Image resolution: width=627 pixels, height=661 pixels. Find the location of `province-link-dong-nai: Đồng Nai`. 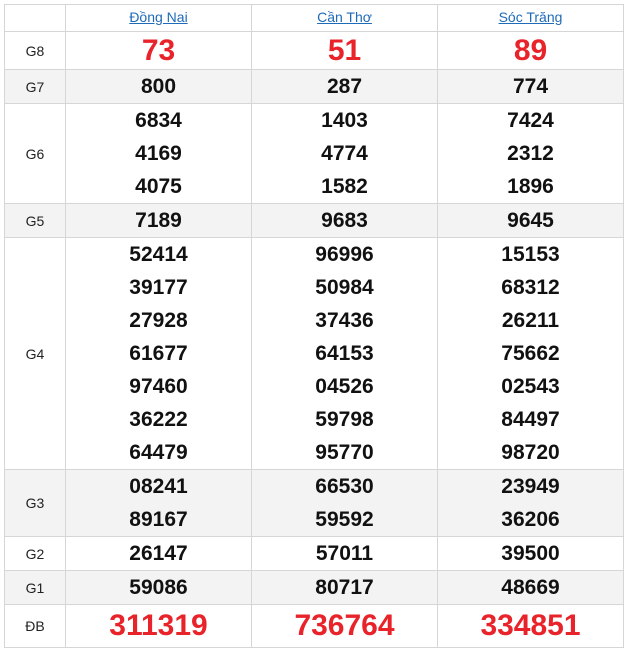

province-link-dong-nai: Đồng Nai is located at coordinates (158, 17).